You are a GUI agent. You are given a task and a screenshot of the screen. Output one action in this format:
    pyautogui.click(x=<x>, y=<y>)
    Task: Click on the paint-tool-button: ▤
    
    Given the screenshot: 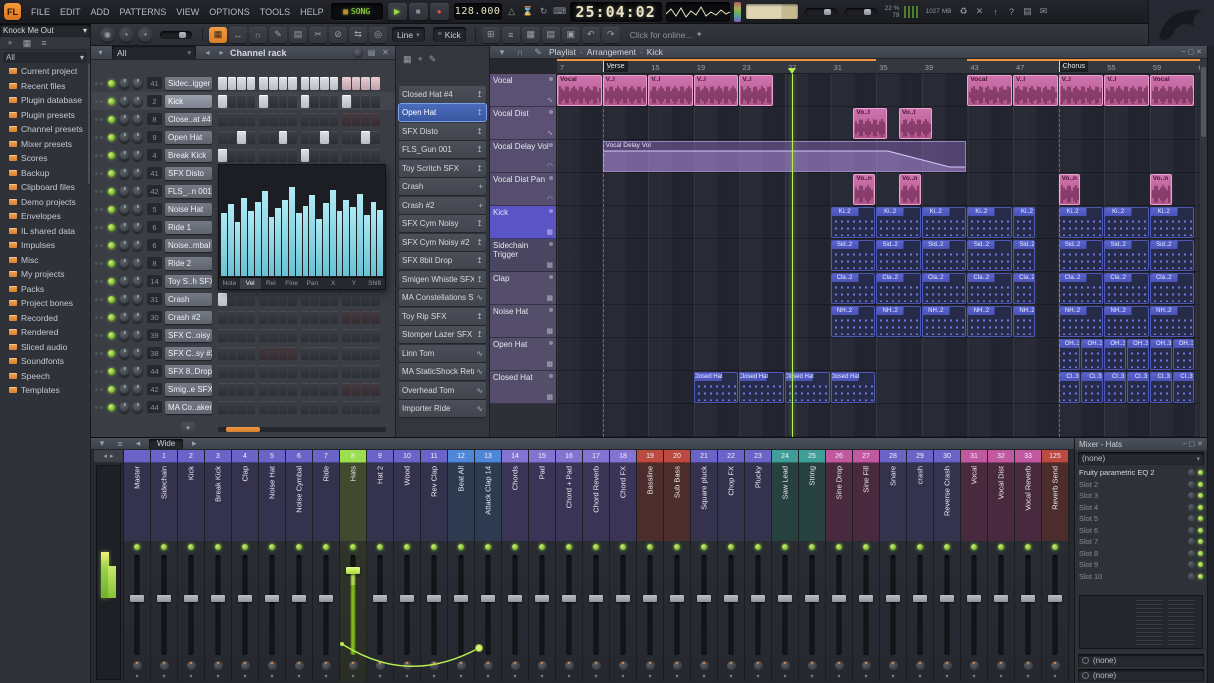 What is the action you would take?
    pyautogui.click(x=298, y=34)
    